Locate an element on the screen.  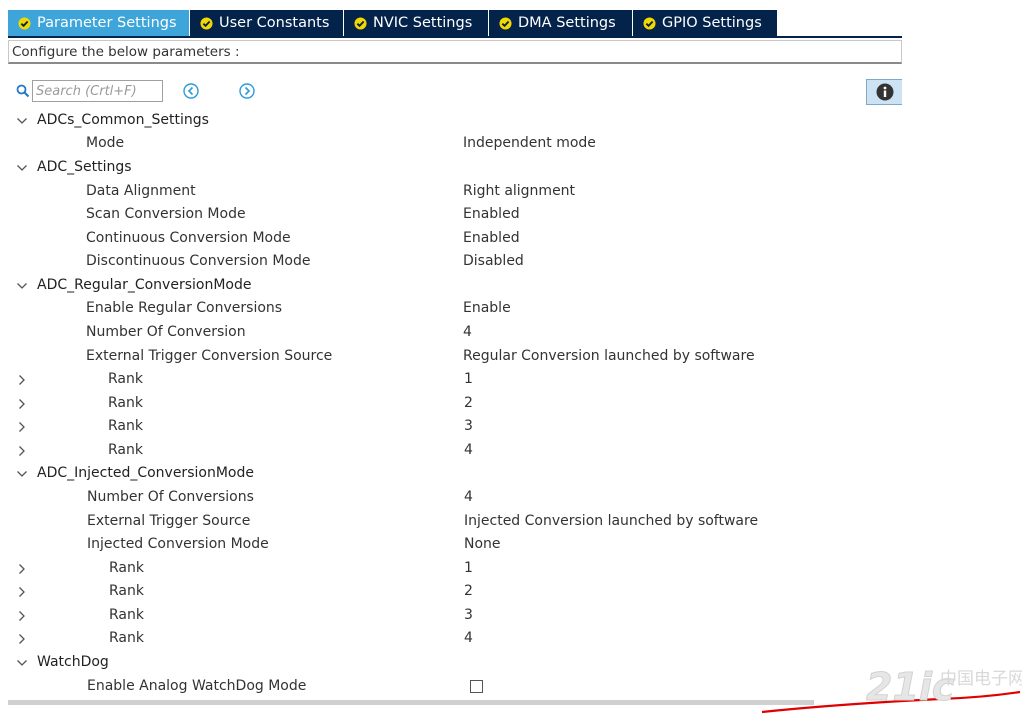
group-label: ADCs_Common_Settings is located at coordinates (123, 120).